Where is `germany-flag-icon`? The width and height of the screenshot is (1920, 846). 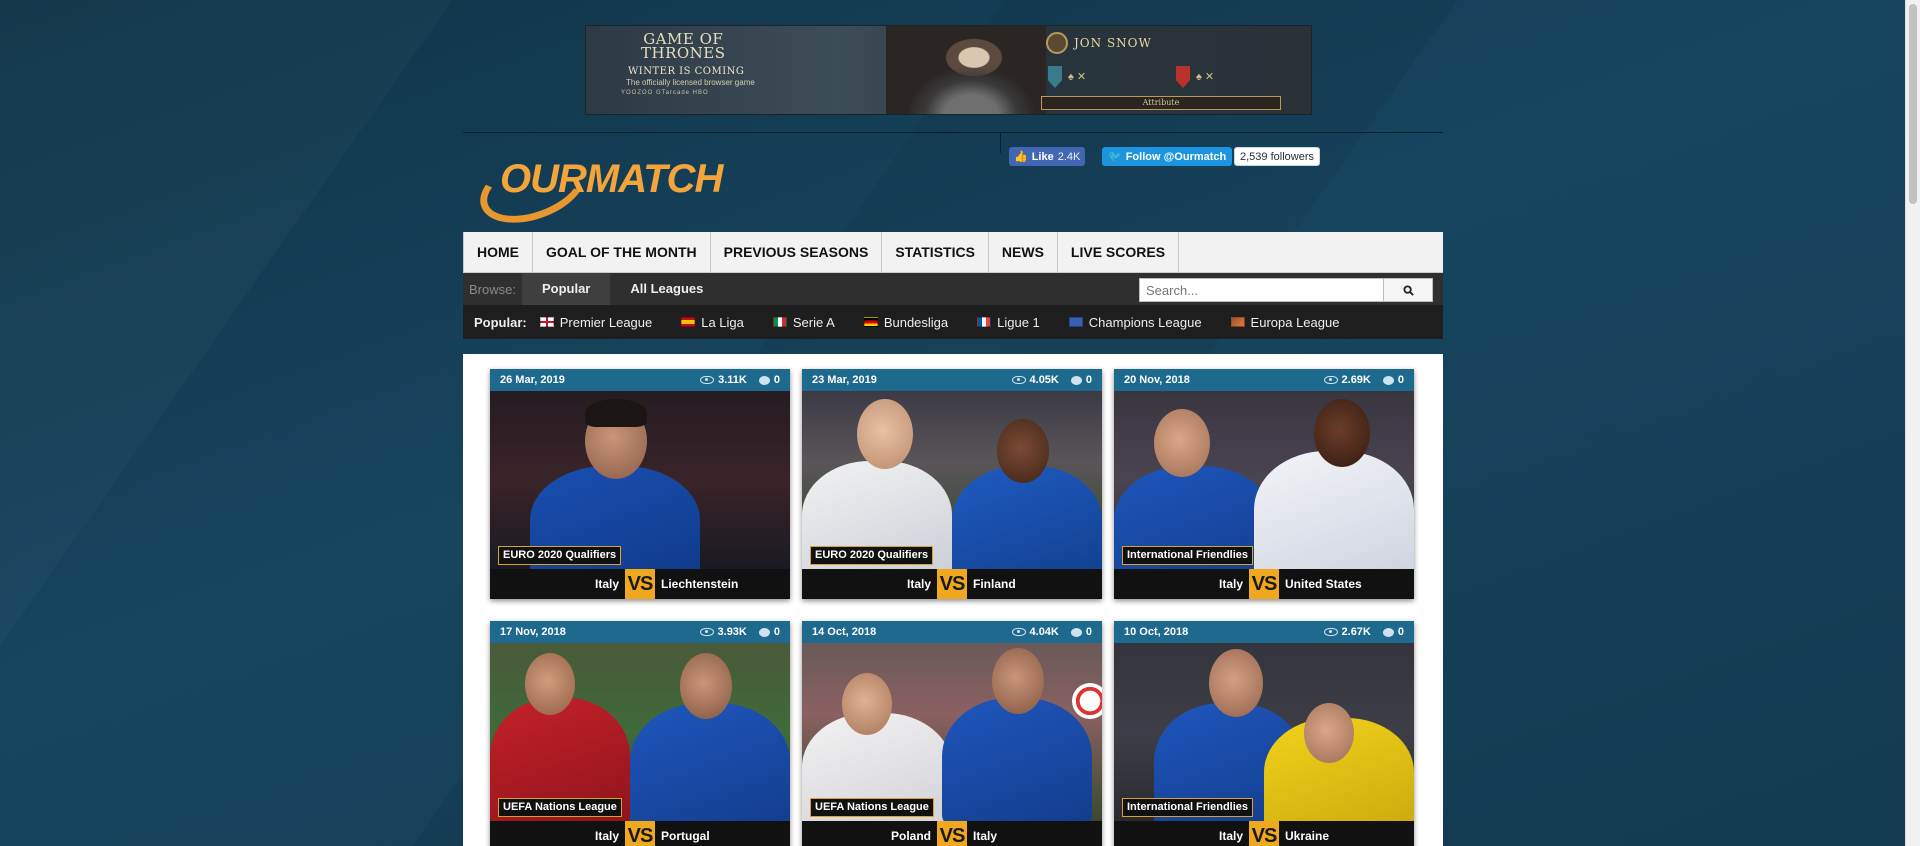
germany-flag-icon is located at coordinates (870, 322).